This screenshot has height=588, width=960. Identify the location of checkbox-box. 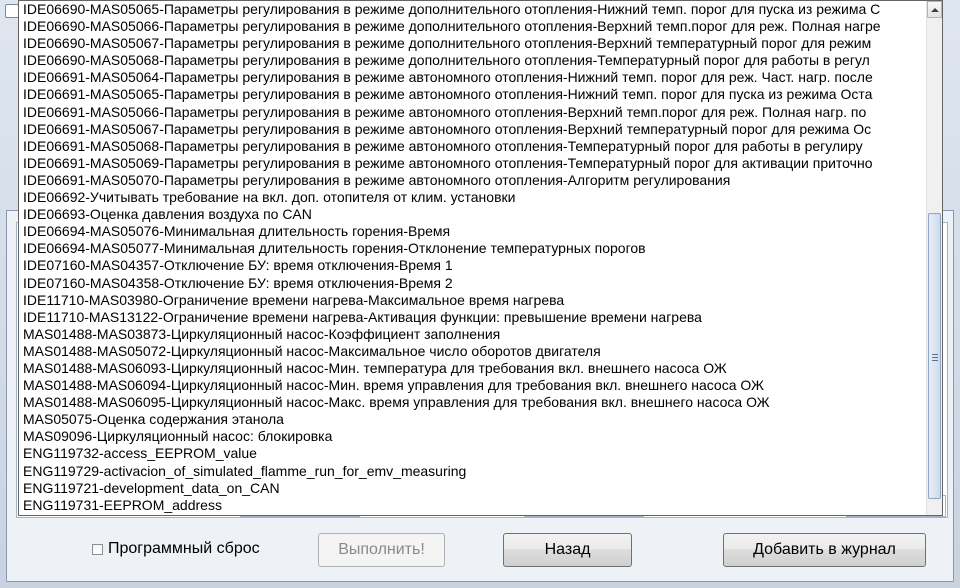
(97, 549).